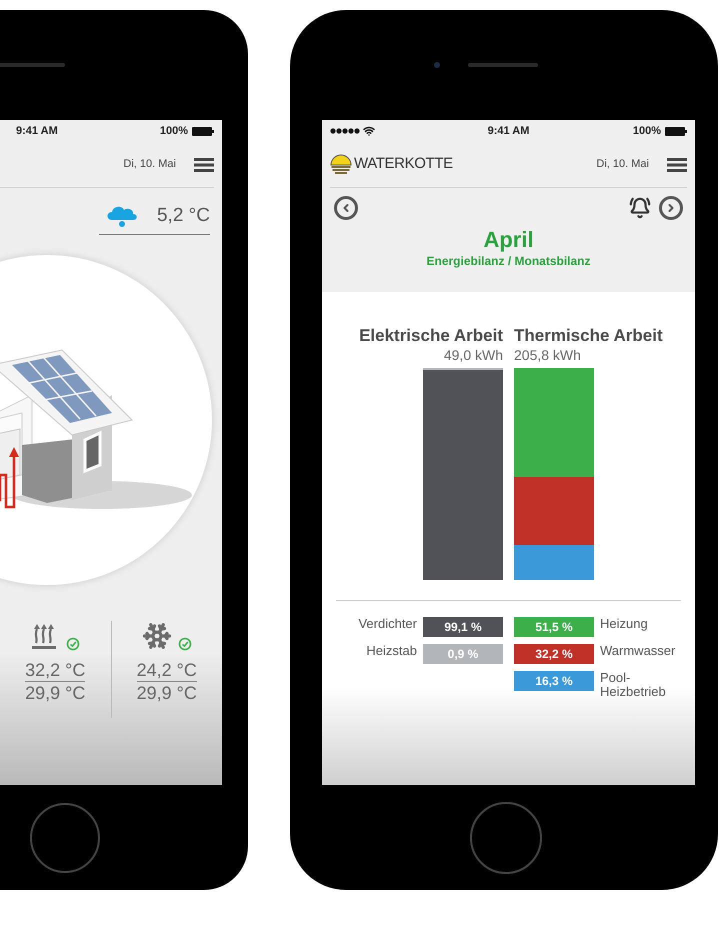 This screenshot has height=948, width=719. What do you see at coordinates (624, 624) in the screenshot?
I see `legend-label: Heizung` at bounding box center [624, 624].